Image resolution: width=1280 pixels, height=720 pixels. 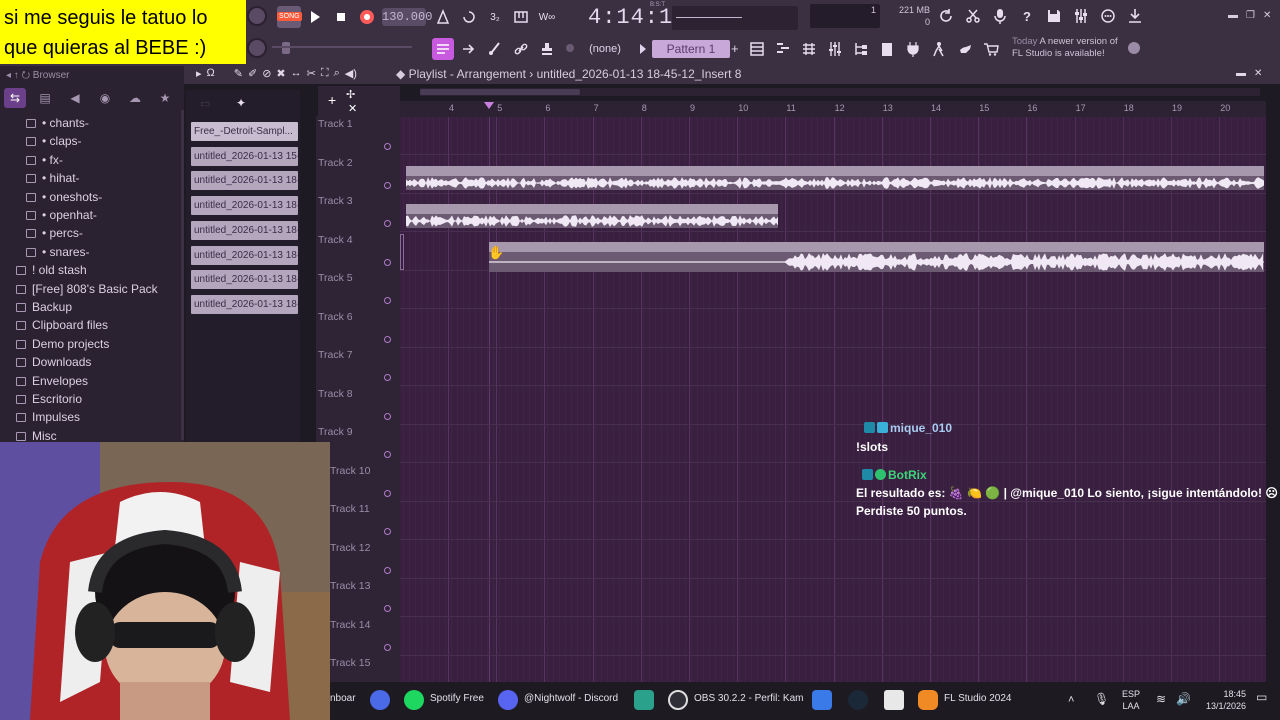 What do you see at coordinates (92, 160) in the screenshot?
I see `browser-folder-item: • fx-` at bounding box center [92, 160].